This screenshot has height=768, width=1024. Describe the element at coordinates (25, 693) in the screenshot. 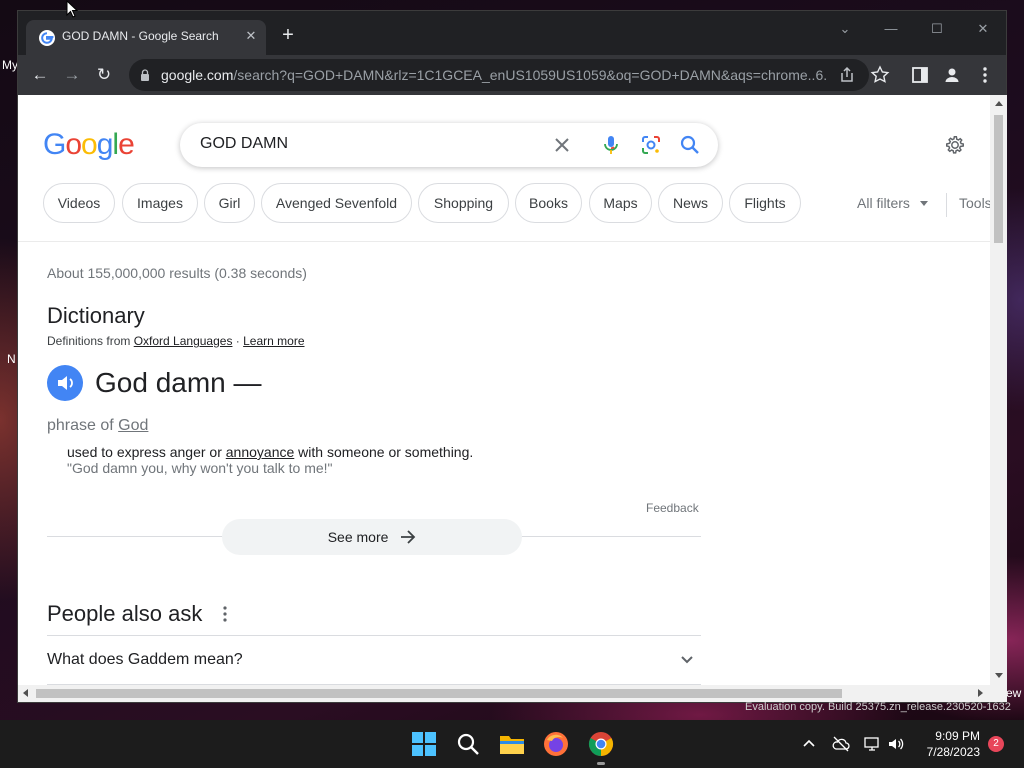

I see `scroll-left-icon` at that location.